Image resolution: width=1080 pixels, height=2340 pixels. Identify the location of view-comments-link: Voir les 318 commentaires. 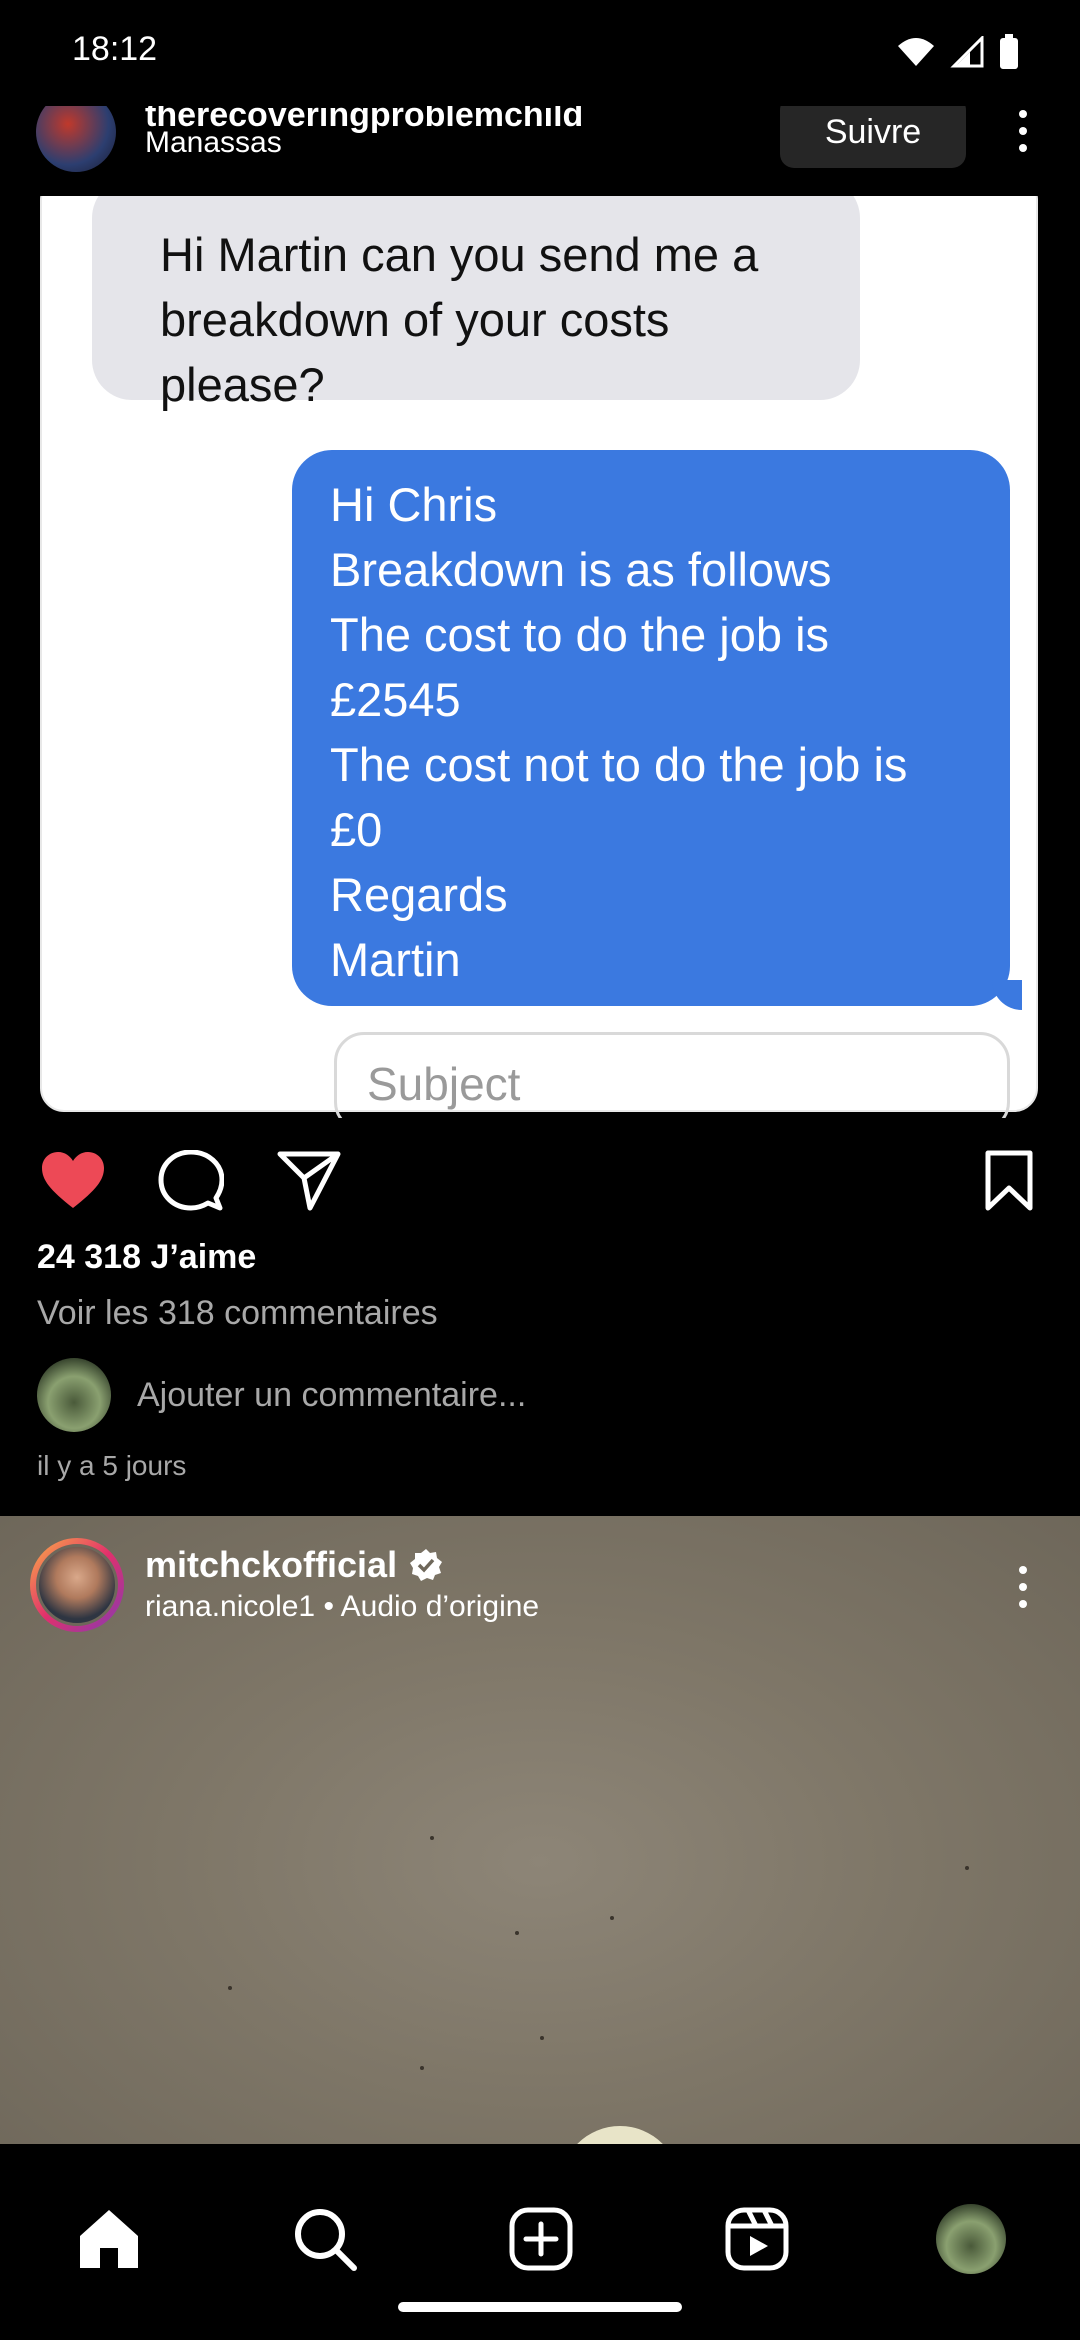
(237, 1313).